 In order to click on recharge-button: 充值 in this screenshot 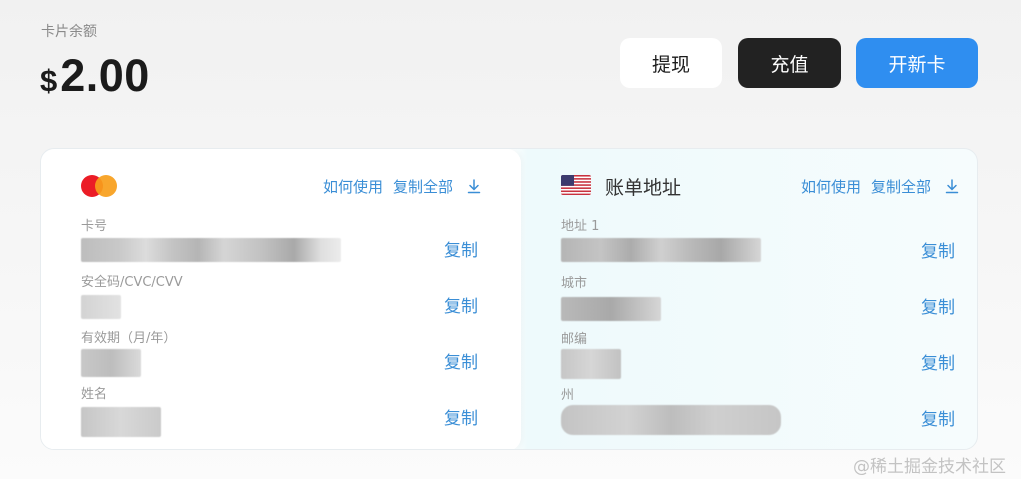, I will do `click(789, 63)`.